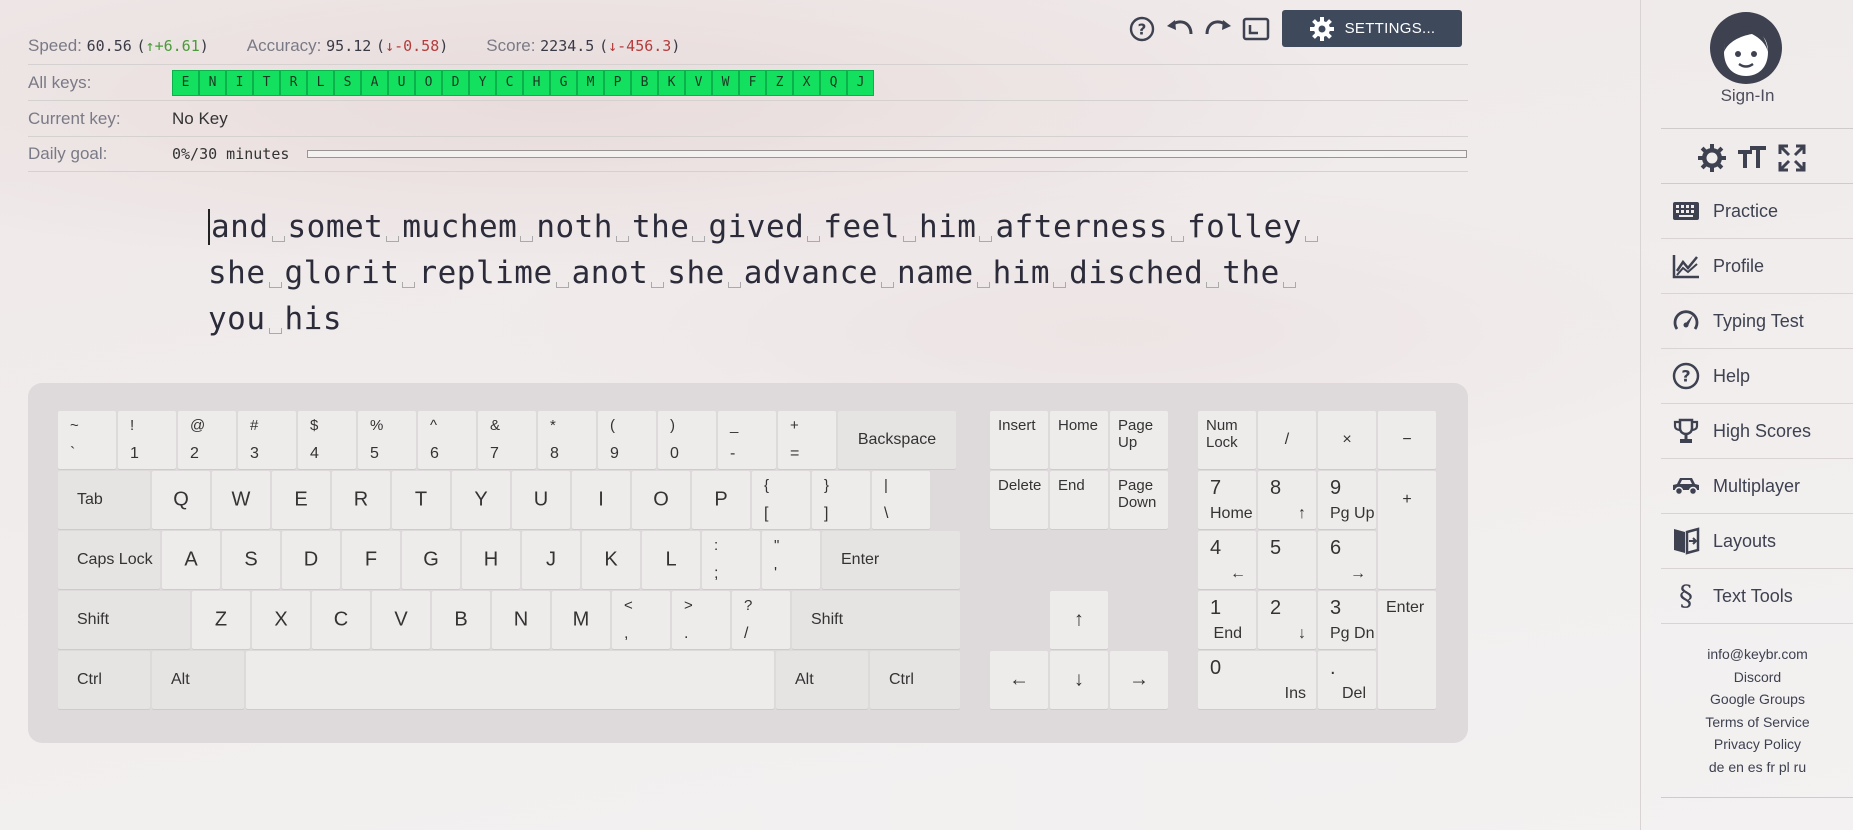  What do you see at coordinates (1757, 699) in the screenshot?
I see `footer-link: Google Groups` at bounding box center [1757, 699].